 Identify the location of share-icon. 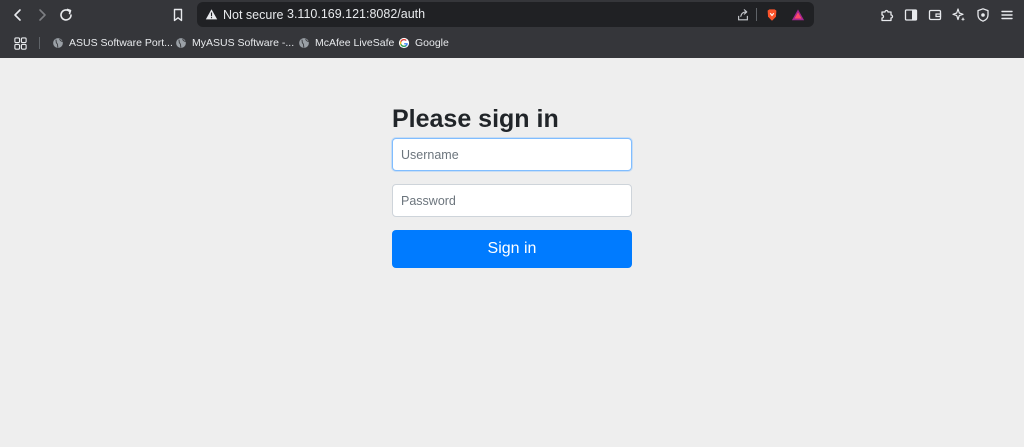
(743, 15).